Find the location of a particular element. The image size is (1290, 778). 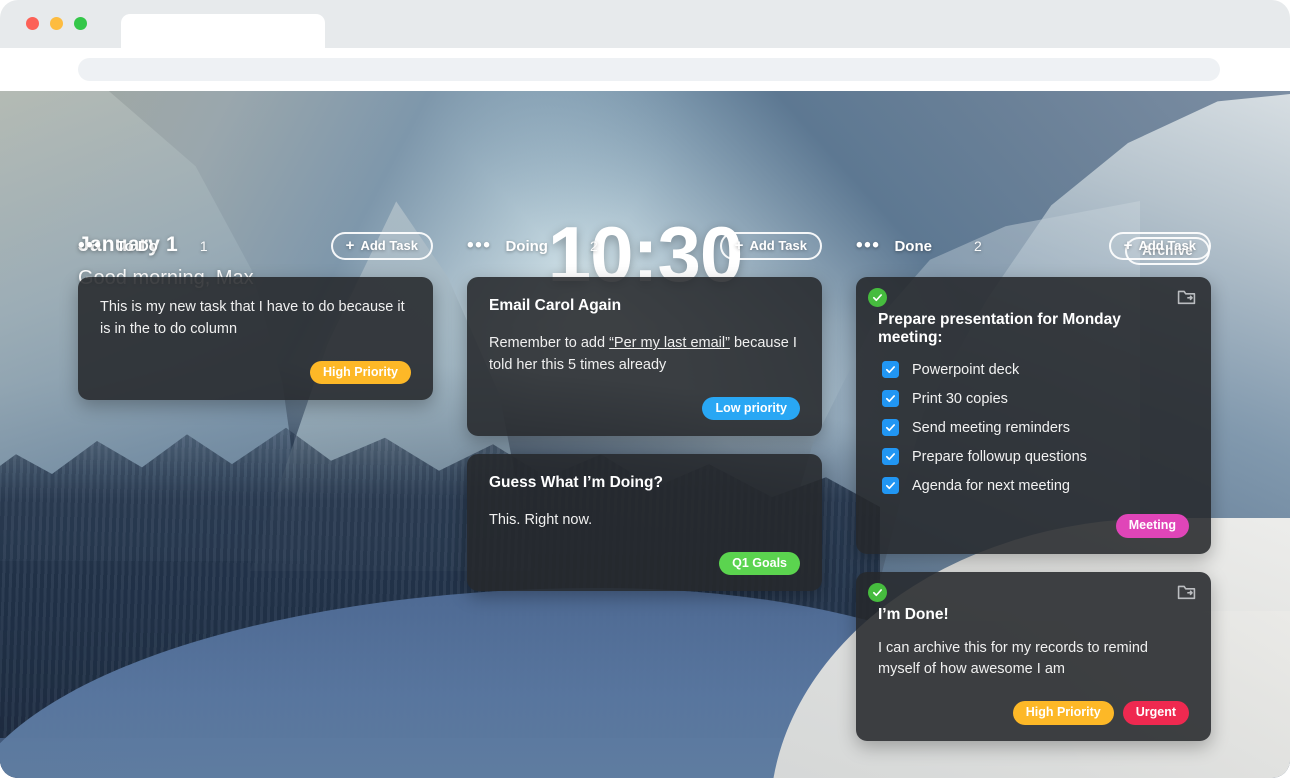

card-body: This. Right now. is located at coordinates (541, 520).